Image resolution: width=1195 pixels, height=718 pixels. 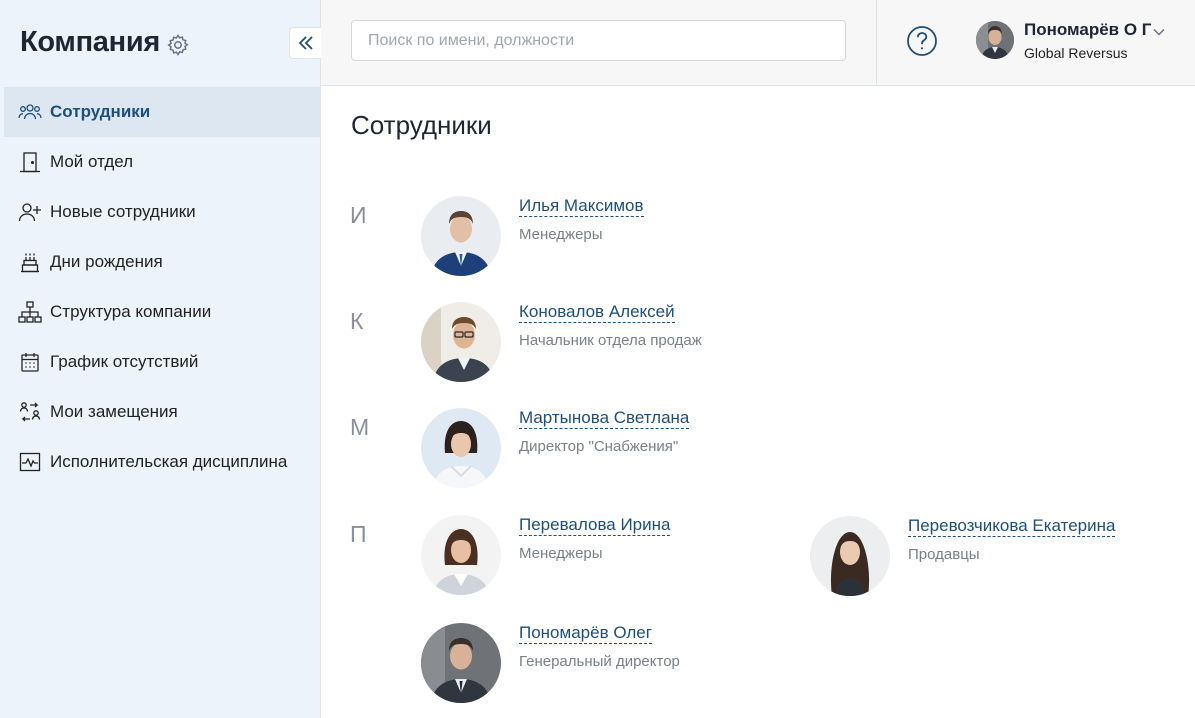 I want to click on sidebar-item-label: График отсутствий, so click(x=124, y=361).